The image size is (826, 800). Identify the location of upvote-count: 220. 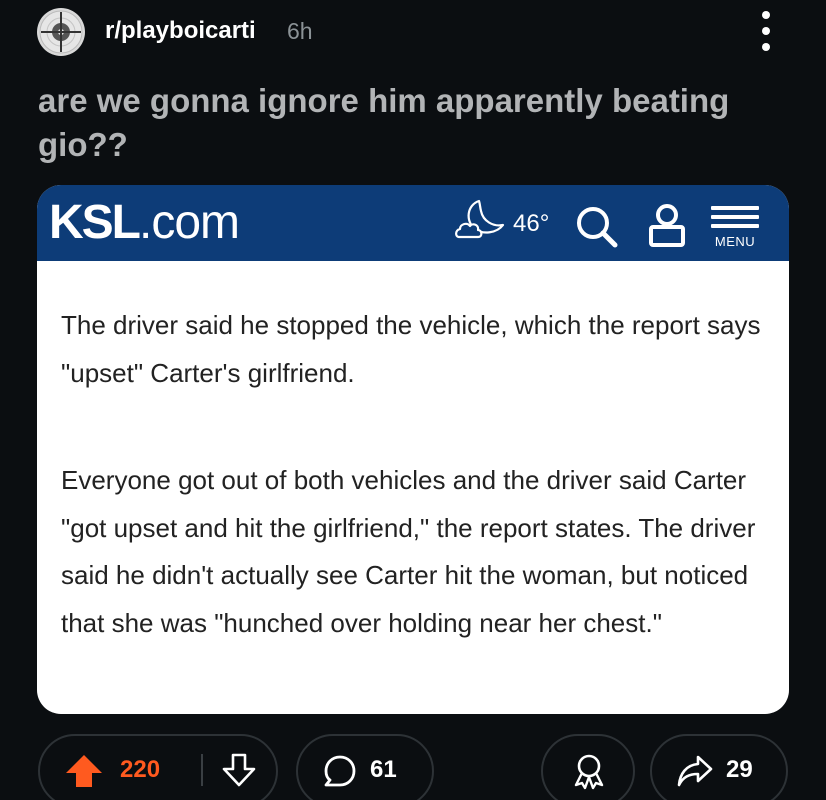
(140, 769).